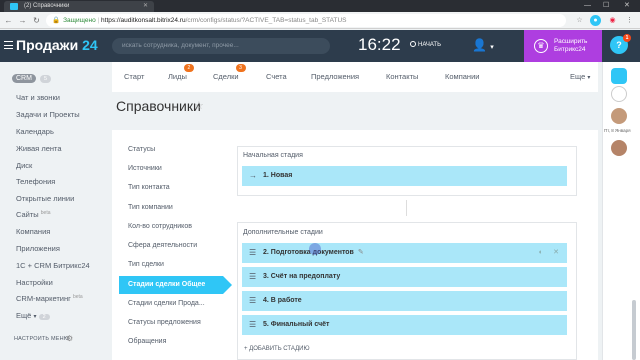  I want to click on menu-item-industry: Сфера деятельности, so click(162, 245).